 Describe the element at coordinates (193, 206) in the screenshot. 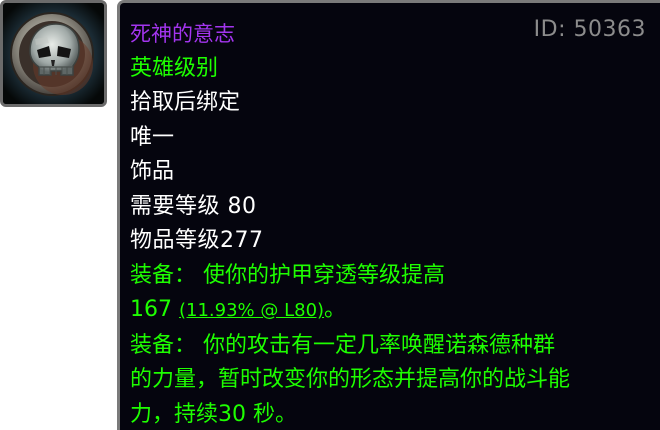

I see `item-required-level: 需要等级 80` at that location.